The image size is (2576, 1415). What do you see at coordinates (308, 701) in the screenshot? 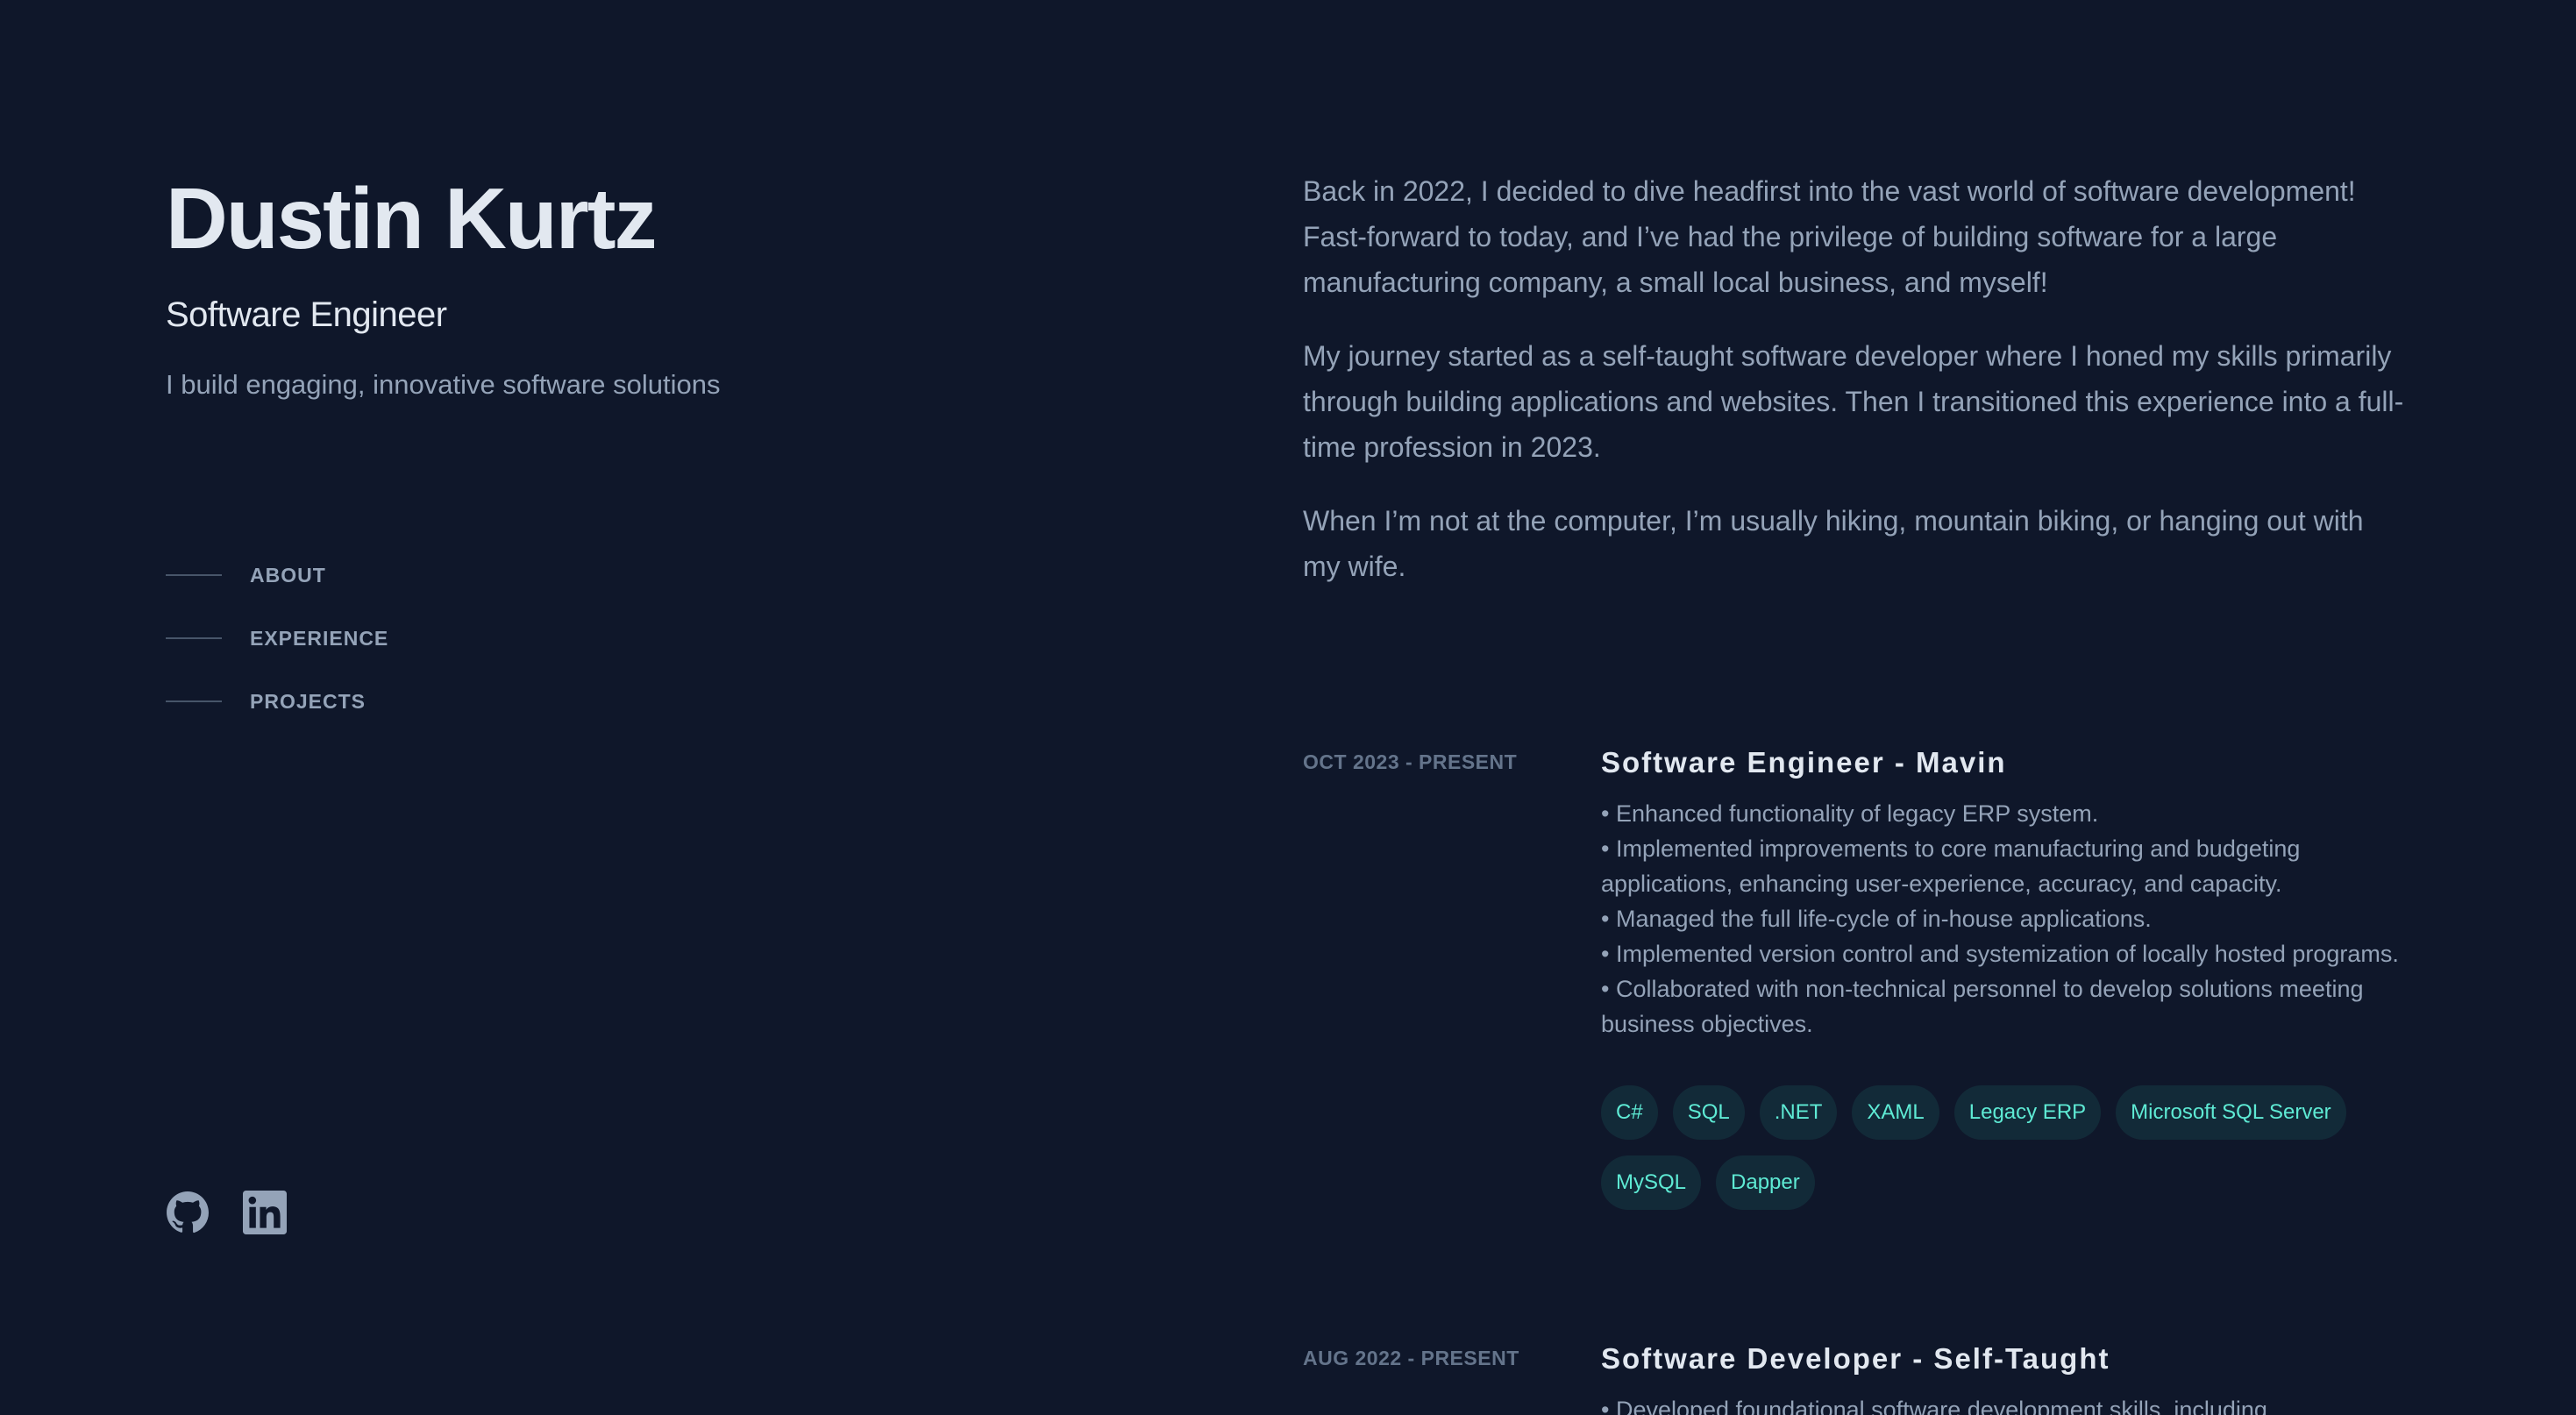
I see `nav-item-label: PROJECTS` at bounding box center [308, 701].